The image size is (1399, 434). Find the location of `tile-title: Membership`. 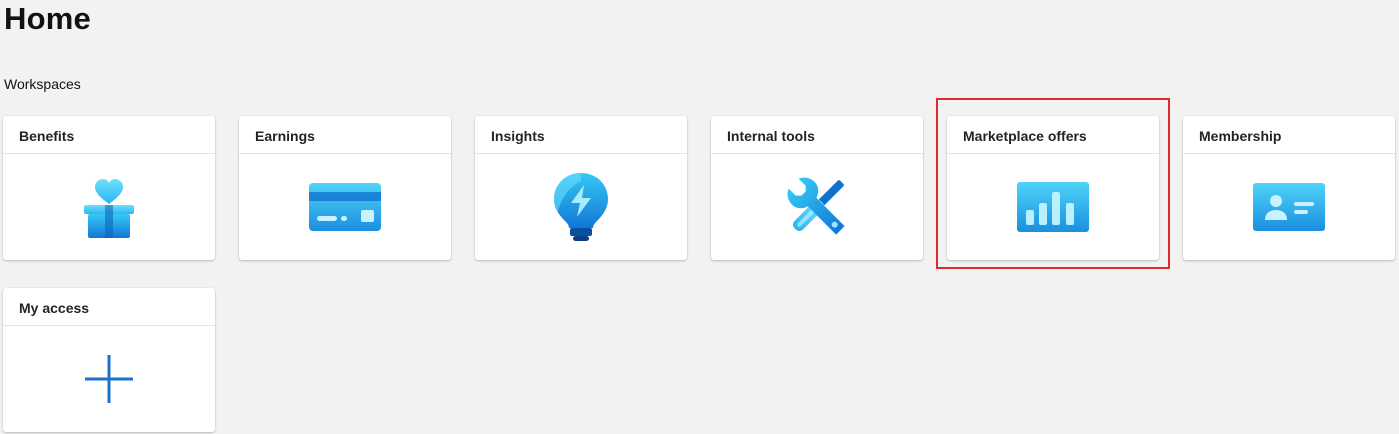

tile-title: Membership is located at coordinates (1289, 135).